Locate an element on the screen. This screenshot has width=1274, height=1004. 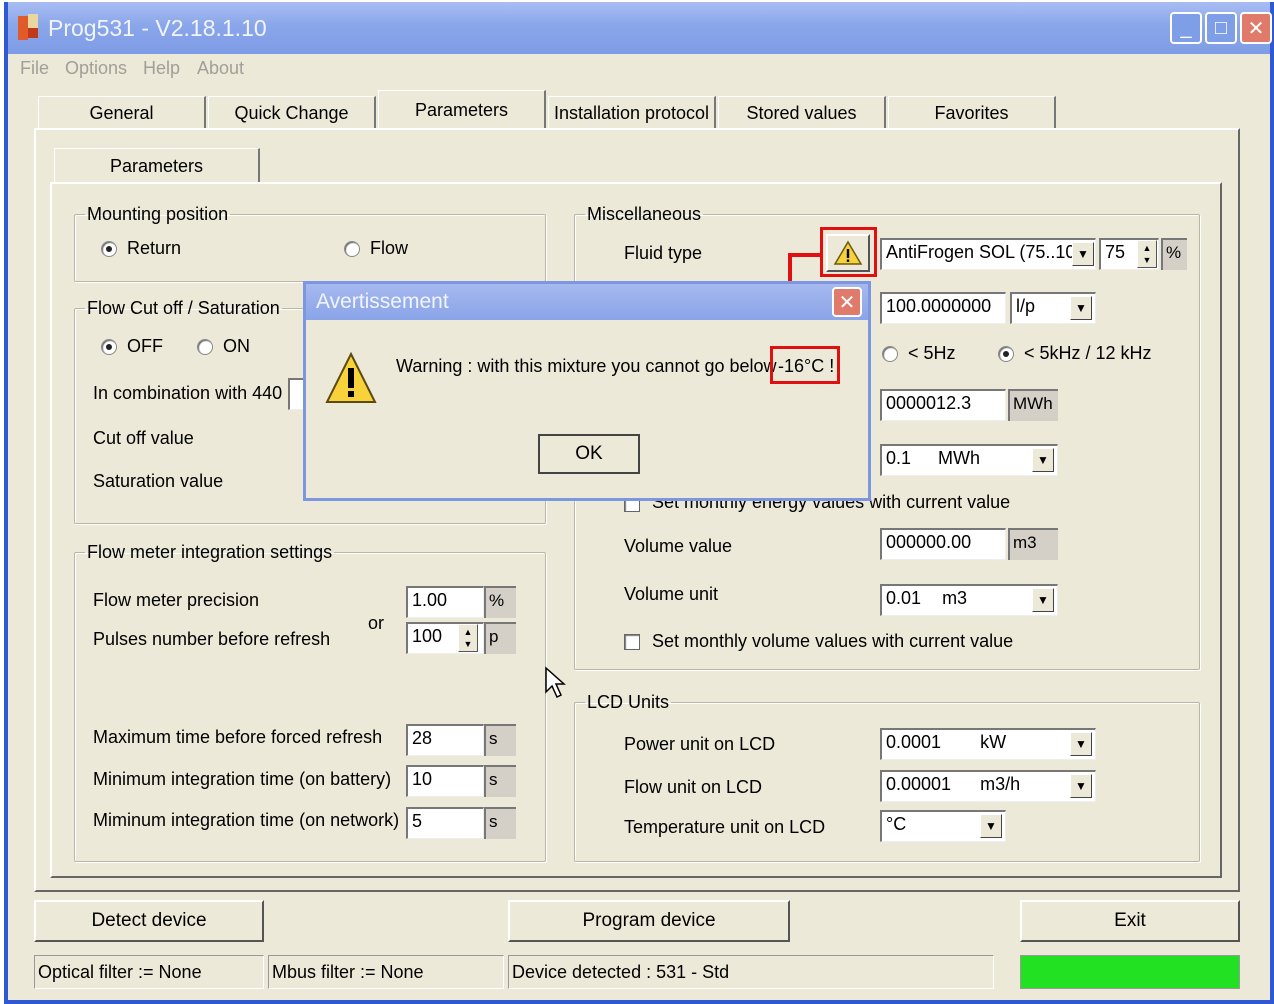
app-icon is located at coordinates (28, 27).